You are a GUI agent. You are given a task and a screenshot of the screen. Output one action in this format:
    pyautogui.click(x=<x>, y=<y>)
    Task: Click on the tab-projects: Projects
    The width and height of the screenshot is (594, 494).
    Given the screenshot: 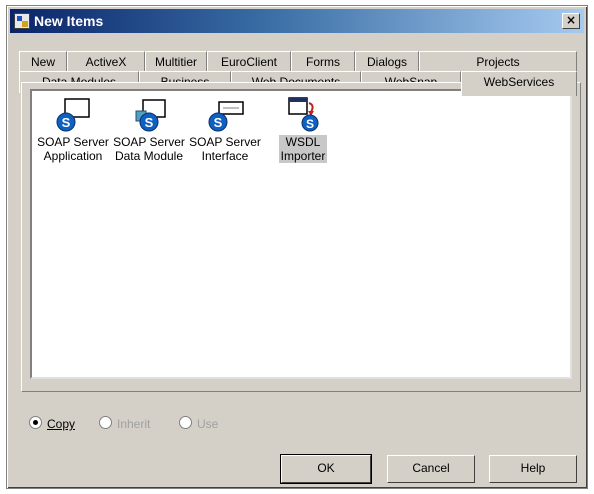 What is the action you would take?
    pyautogui.click(x=498, y=62)
    